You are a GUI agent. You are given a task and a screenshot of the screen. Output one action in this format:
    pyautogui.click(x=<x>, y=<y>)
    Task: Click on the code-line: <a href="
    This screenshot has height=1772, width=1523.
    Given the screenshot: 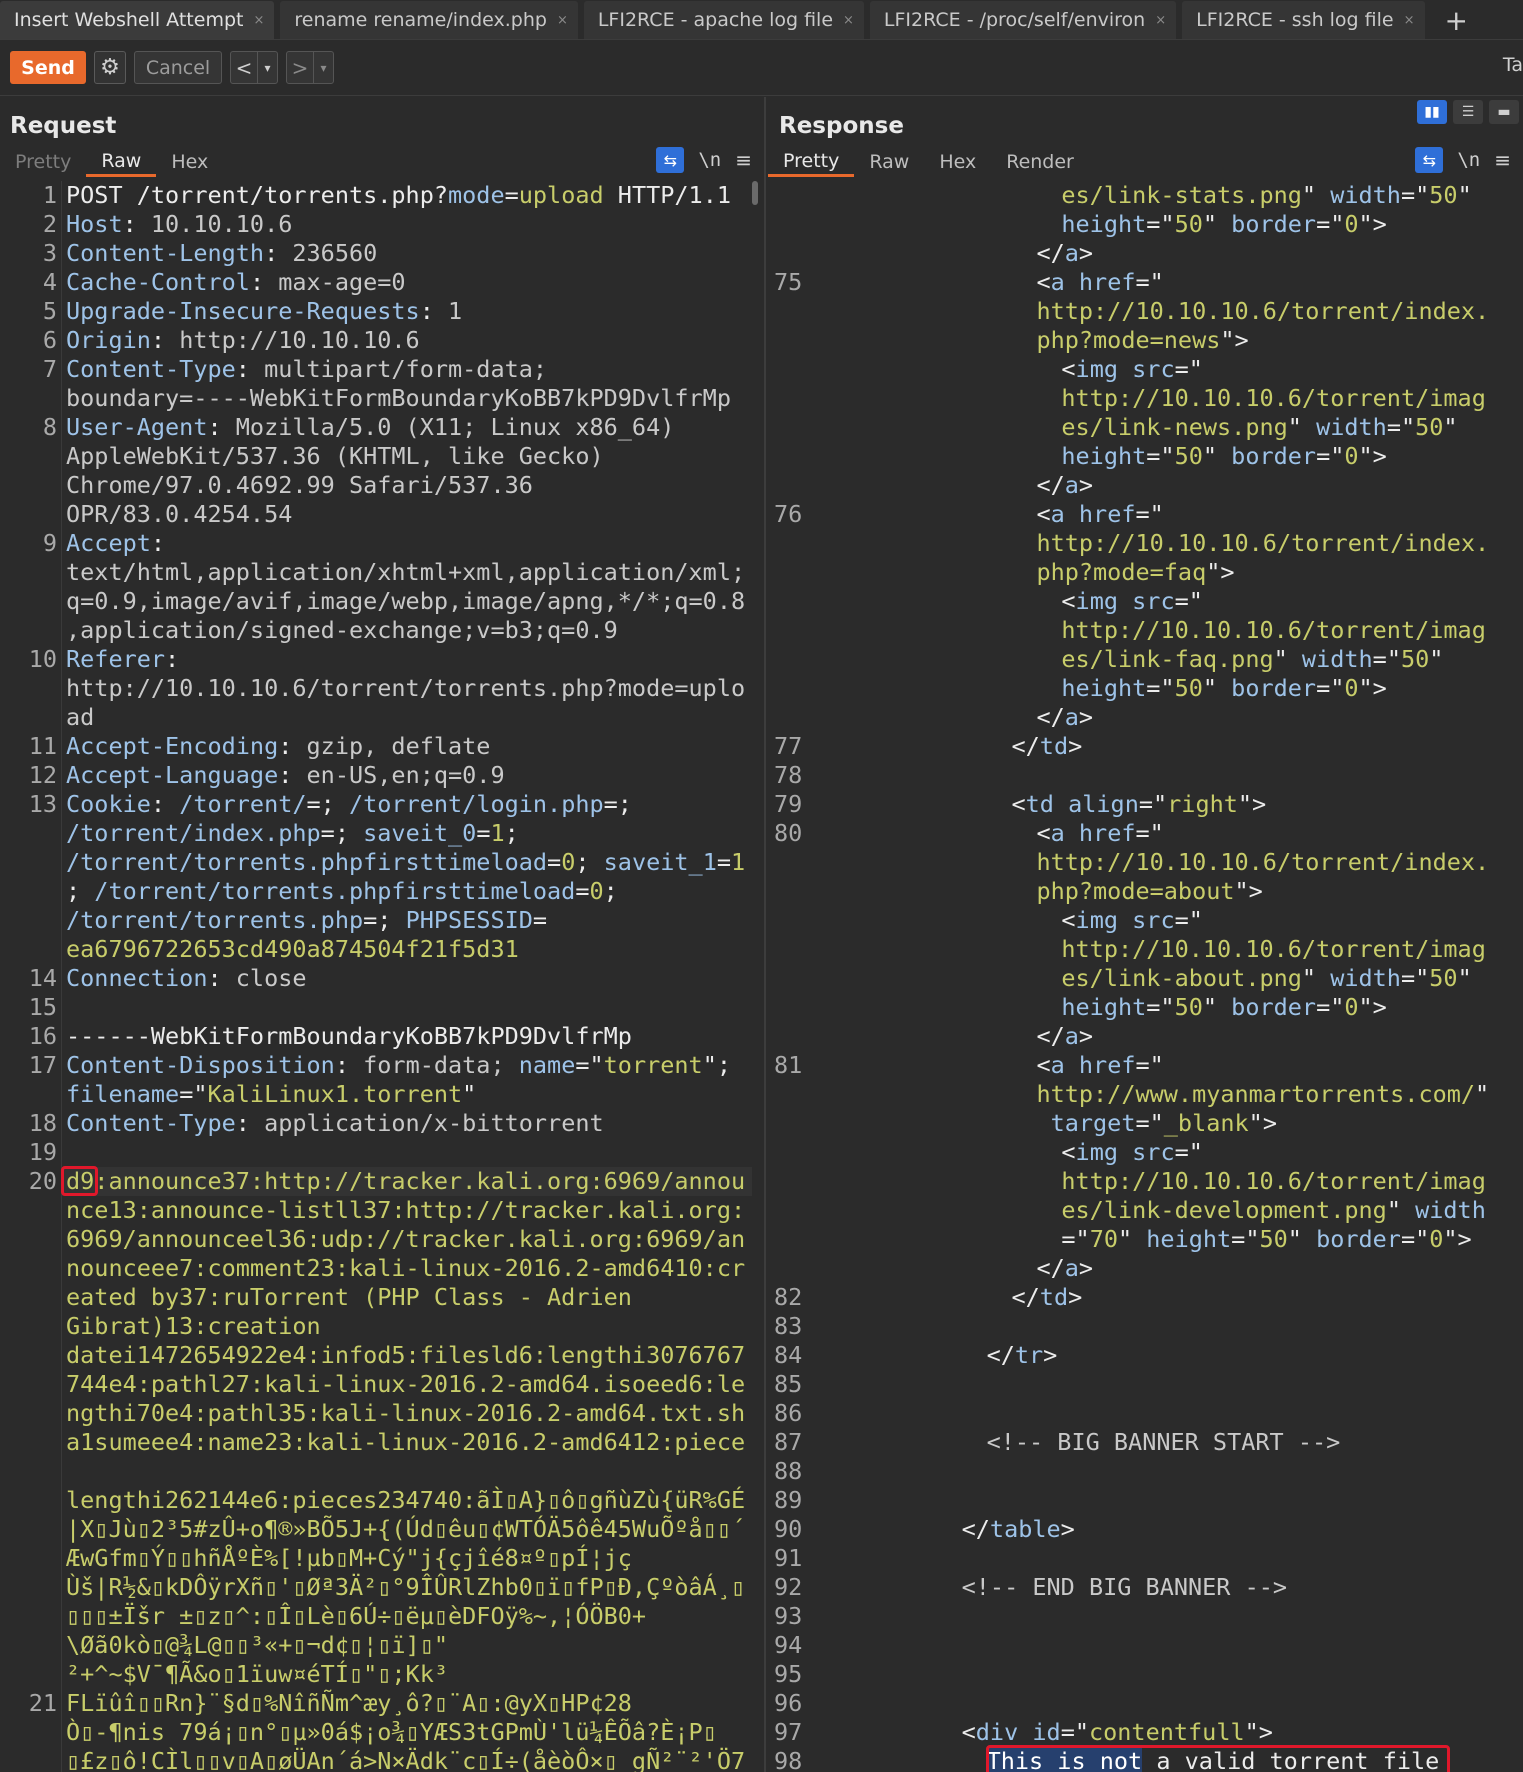 What is the action you would take?
    pyautogui.click(x=1099, y=282)
    